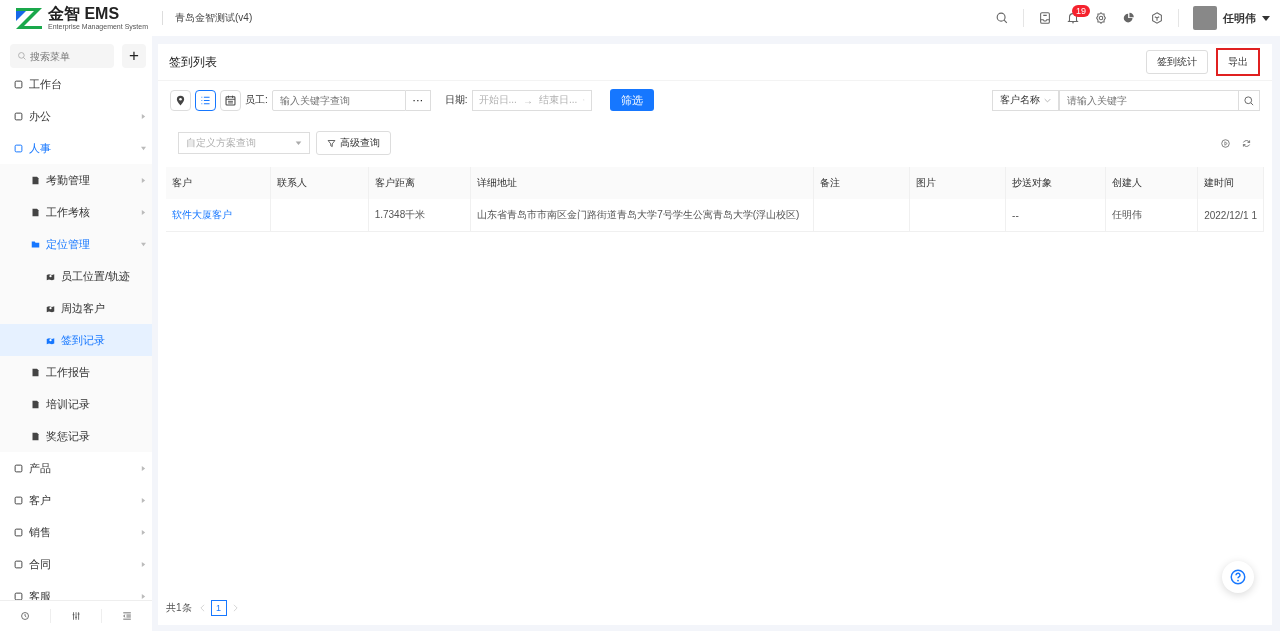  I want to click on page-number-button: 1, so click(218, 608).